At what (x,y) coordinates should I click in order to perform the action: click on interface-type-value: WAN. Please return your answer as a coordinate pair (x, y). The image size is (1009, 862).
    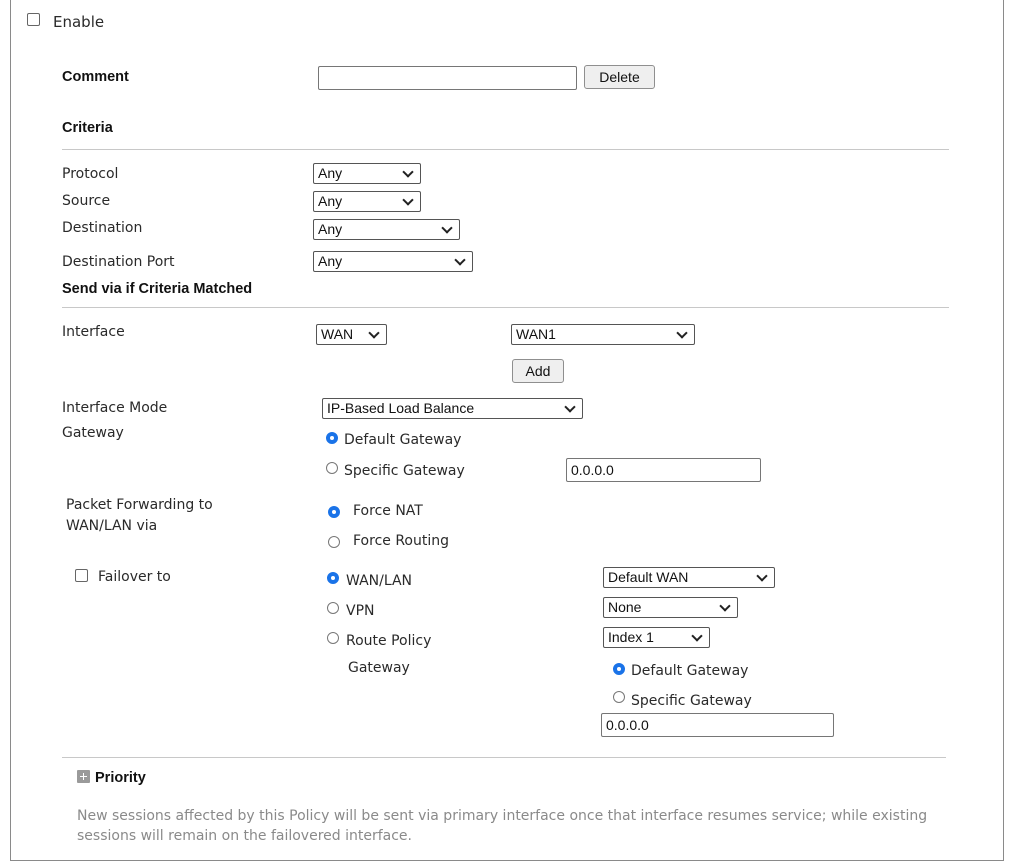
    Looking at the image, I should click on (337, 334).